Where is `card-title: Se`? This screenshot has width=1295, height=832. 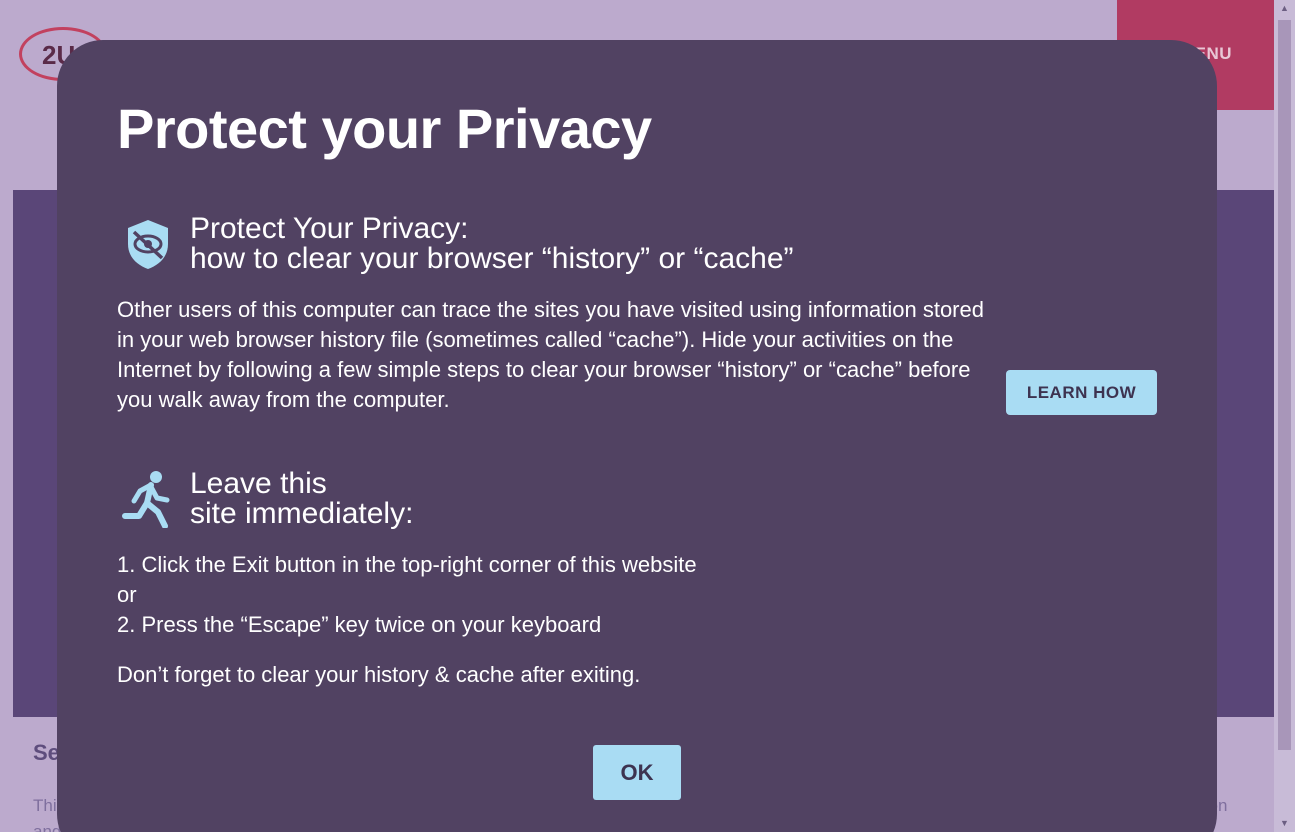
card-title: Se is located at coordinates (46, 752).